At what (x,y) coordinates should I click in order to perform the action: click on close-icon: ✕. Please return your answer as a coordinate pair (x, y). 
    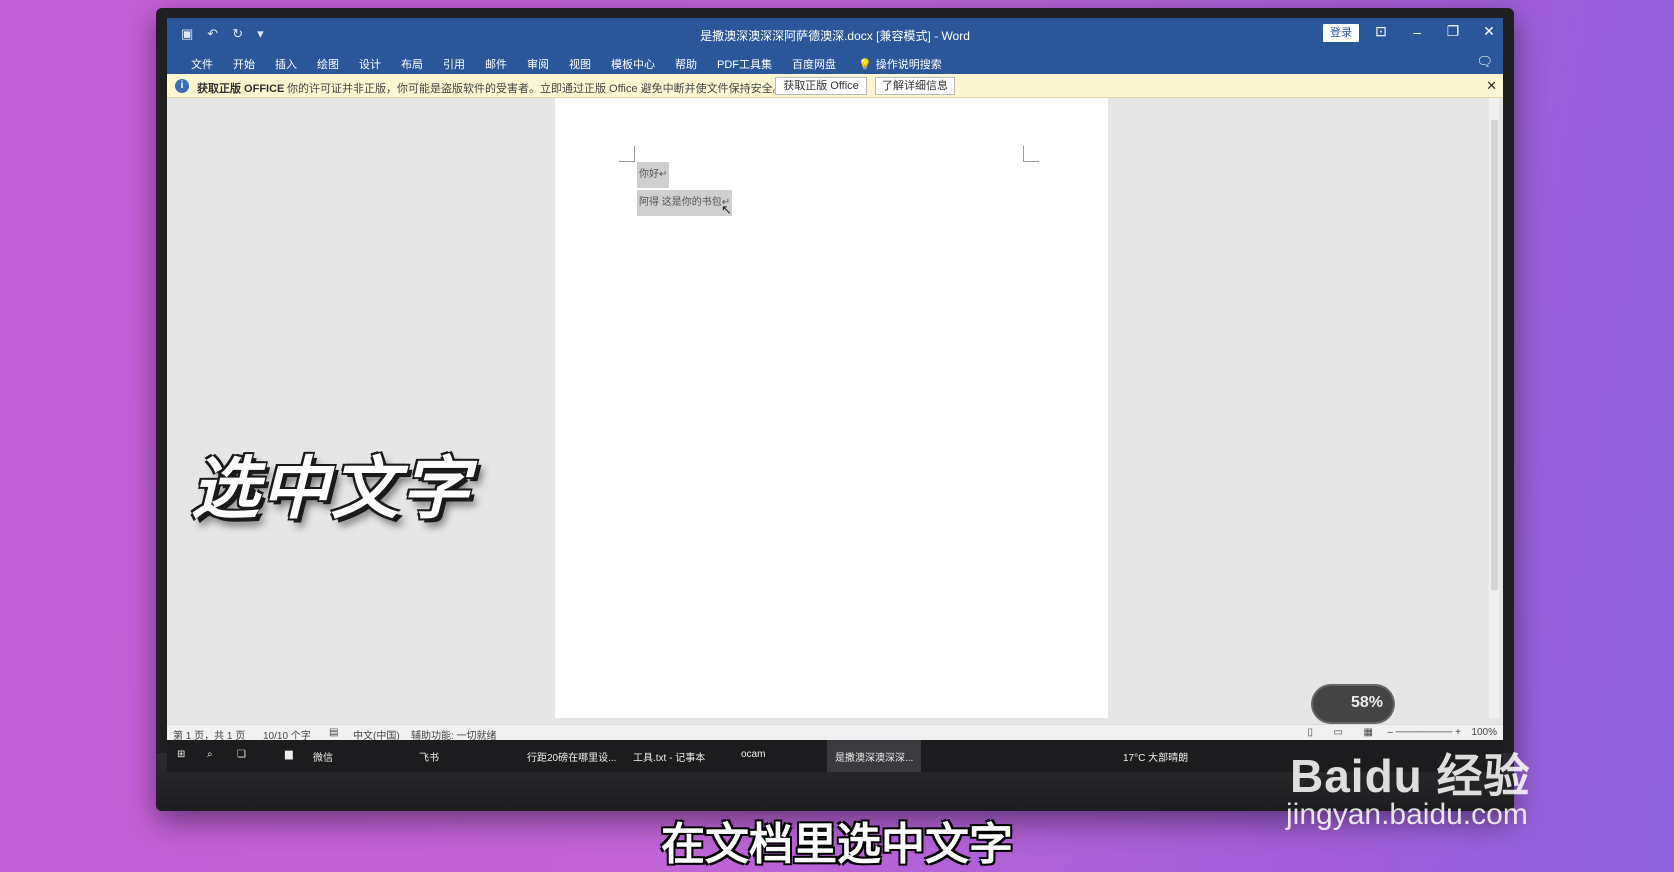
    Looking at the image, I should click on (1489, 31).